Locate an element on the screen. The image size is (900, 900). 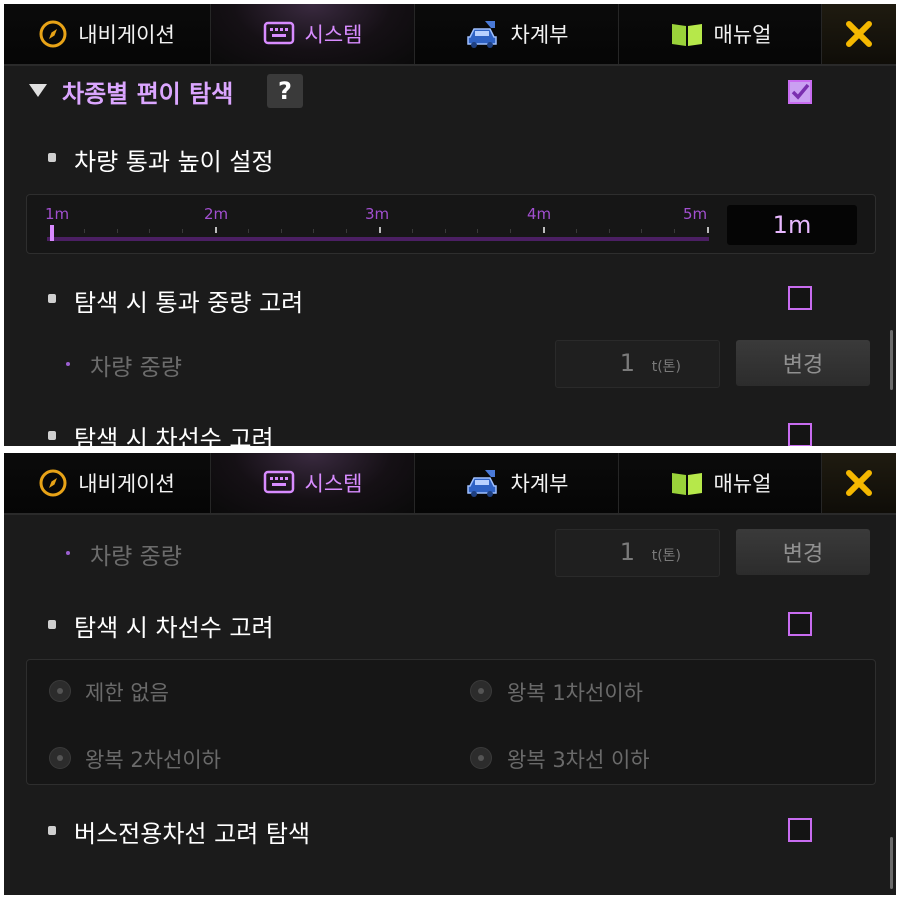
tick-label: 1m is located at coordinates (57, 214).